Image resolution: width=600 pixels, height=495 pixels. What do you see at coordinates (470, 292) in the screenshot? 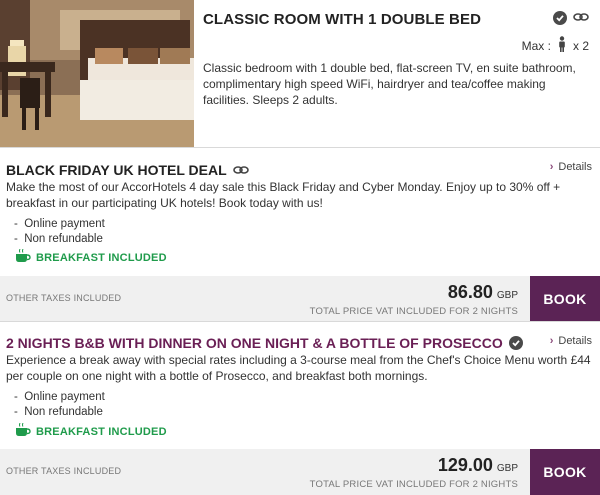
I see `price-value: 86.80` at bounding box center [470, 292].